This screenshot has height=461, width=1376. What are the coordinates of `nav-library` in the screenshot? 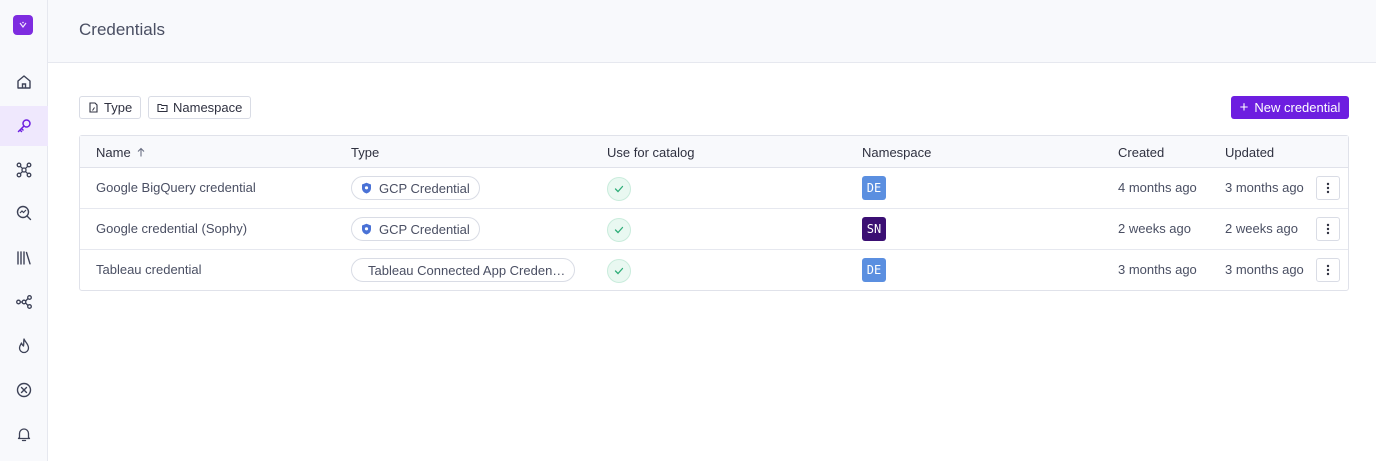 It's located at (24, 258).